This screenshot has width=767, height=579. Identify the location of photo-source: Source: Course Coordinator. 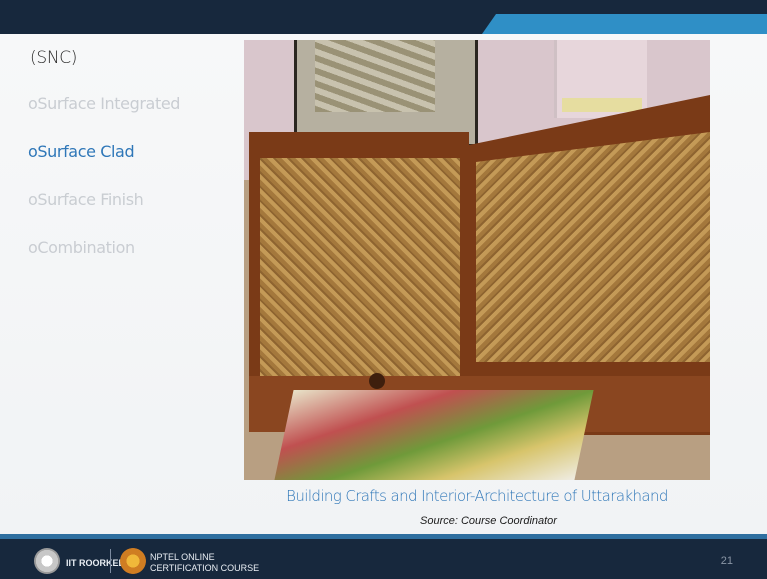
(488, 521).